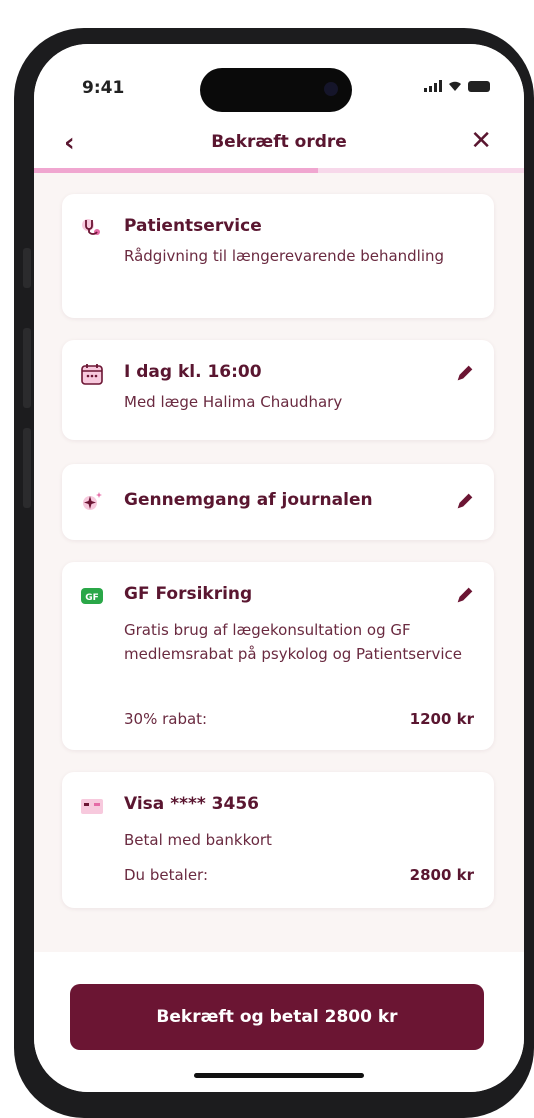 Image resolution: width=534 pixels, height=1118 pixels. Describe the element at coordinates (166, 875) in the screenshot. I see `total-label: Du betaler:` at that location.